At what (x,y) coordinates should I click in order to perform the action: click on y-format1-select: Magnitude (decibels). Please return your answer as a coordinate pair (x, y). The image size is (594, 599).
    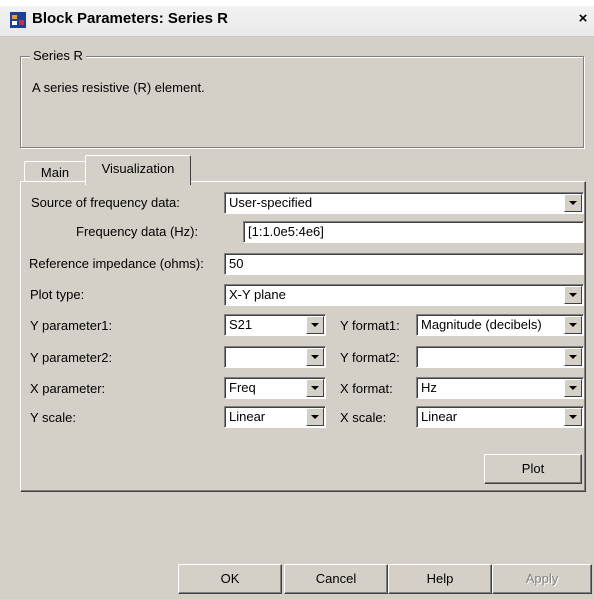
    Looking at the image, I should click on (500, 325).